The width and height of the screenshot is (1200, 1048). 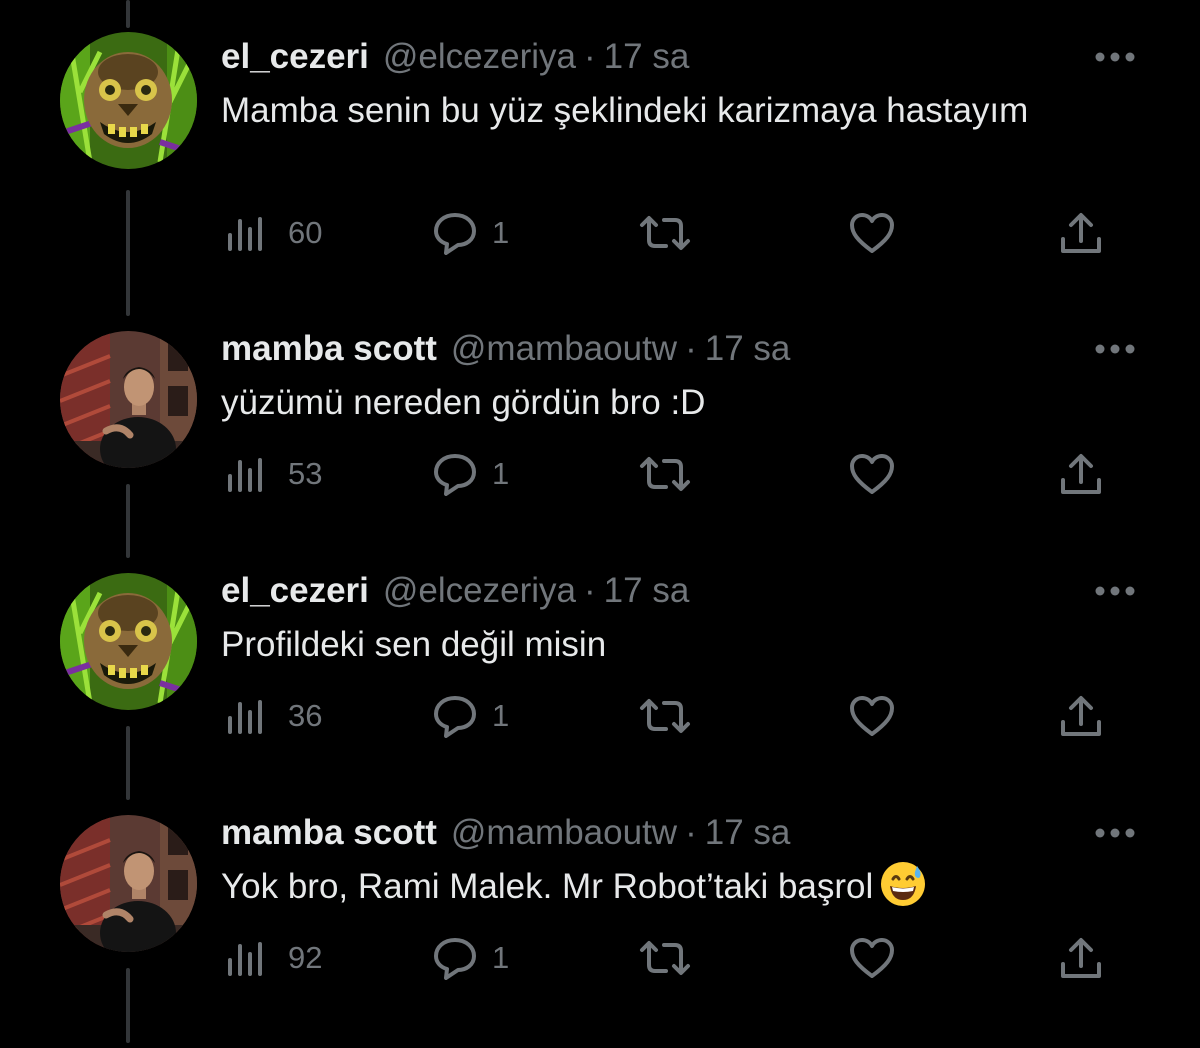 What do you see at coordinates (274, 233) in the screenshot?
I see `views-button: 60` at bounding box center [274, 233].